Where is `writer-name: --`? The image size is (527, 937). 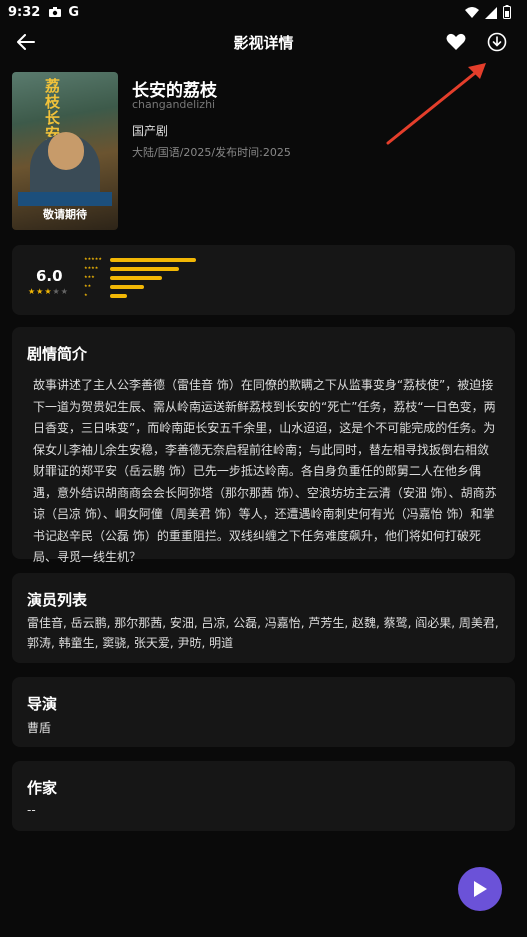 writer-name: -- is located at coordinates (31, 810).